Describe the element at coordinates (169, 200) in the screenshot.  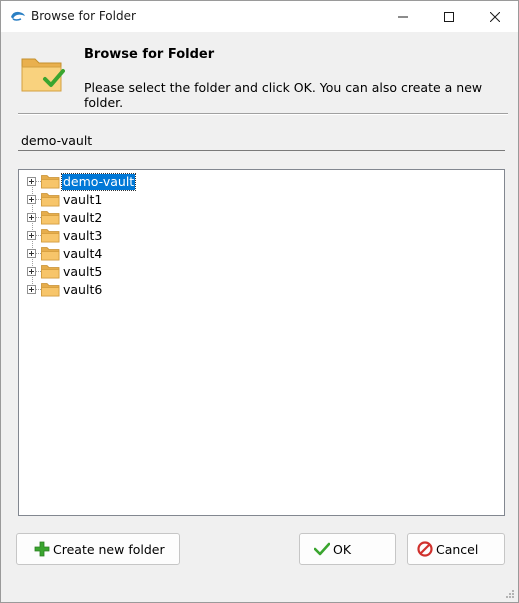
I see `tree-item: vault1` at that location.